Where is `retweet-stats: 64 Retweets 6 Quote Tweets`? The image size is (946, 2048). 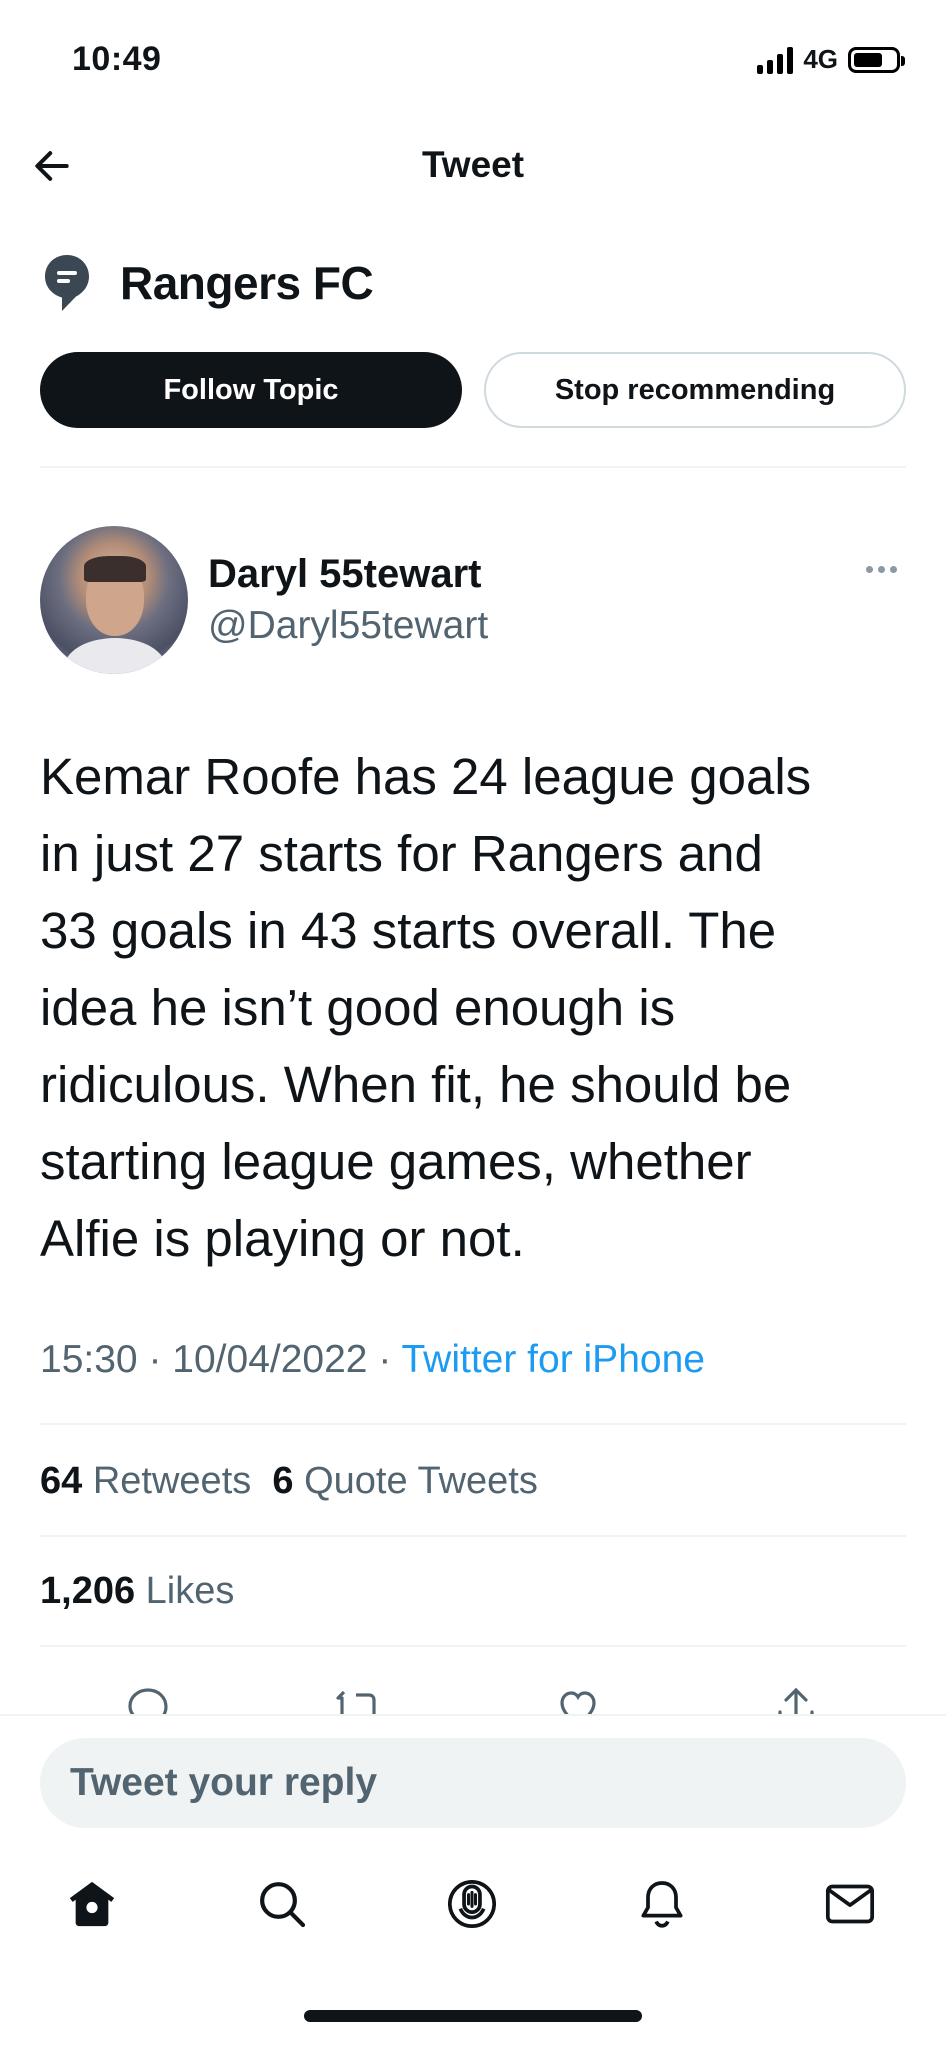 retweet-stats: 64 Retweets 6 Quote Tweets is located at coordinates (289, 1481).